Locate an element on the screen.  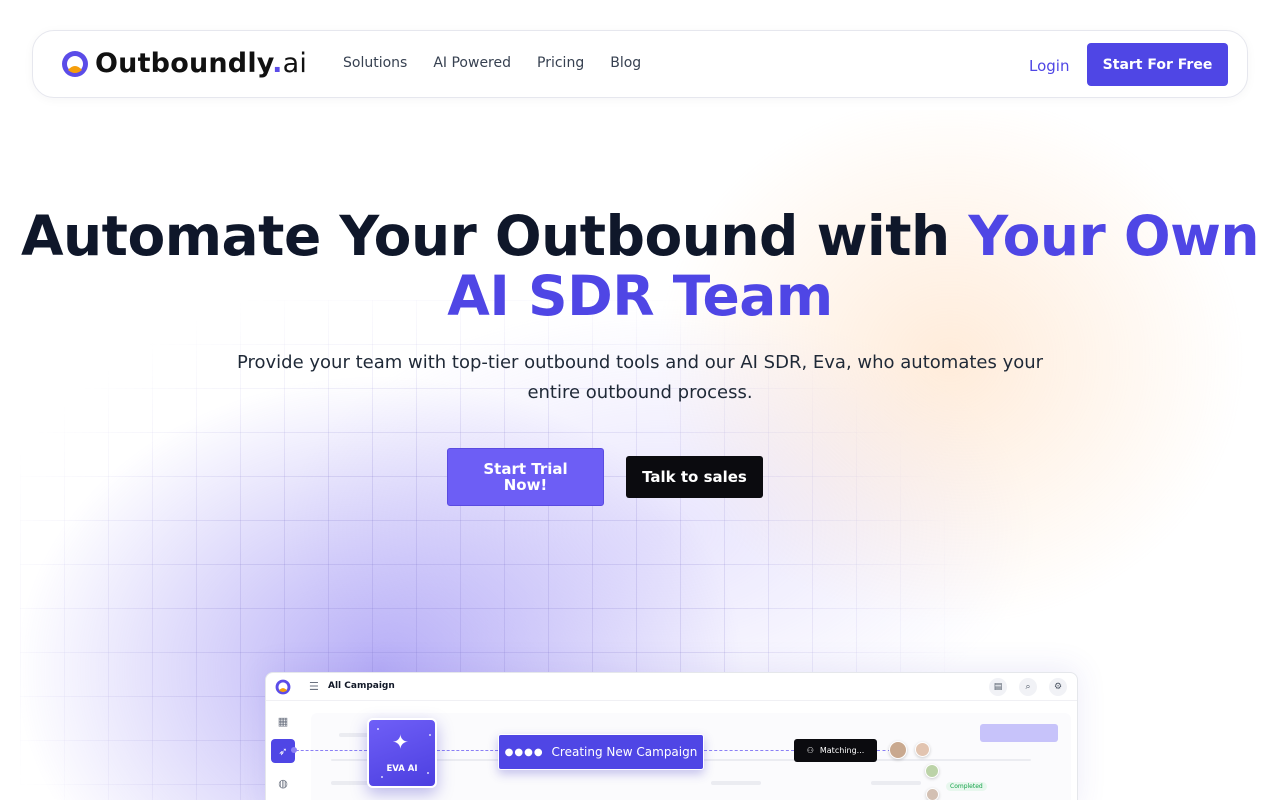
nav-links: Solutions AI Powered Pricing Blog is located at coordinates (492, 63).